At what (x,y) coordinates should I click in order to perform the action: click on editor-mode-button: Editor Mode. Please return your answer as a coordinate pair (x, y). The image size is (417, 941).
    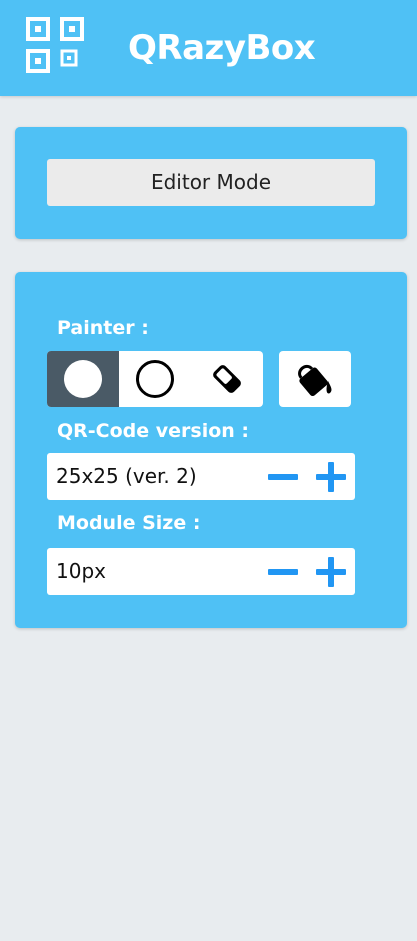
    Looking at the image, I should click on (211, 182).